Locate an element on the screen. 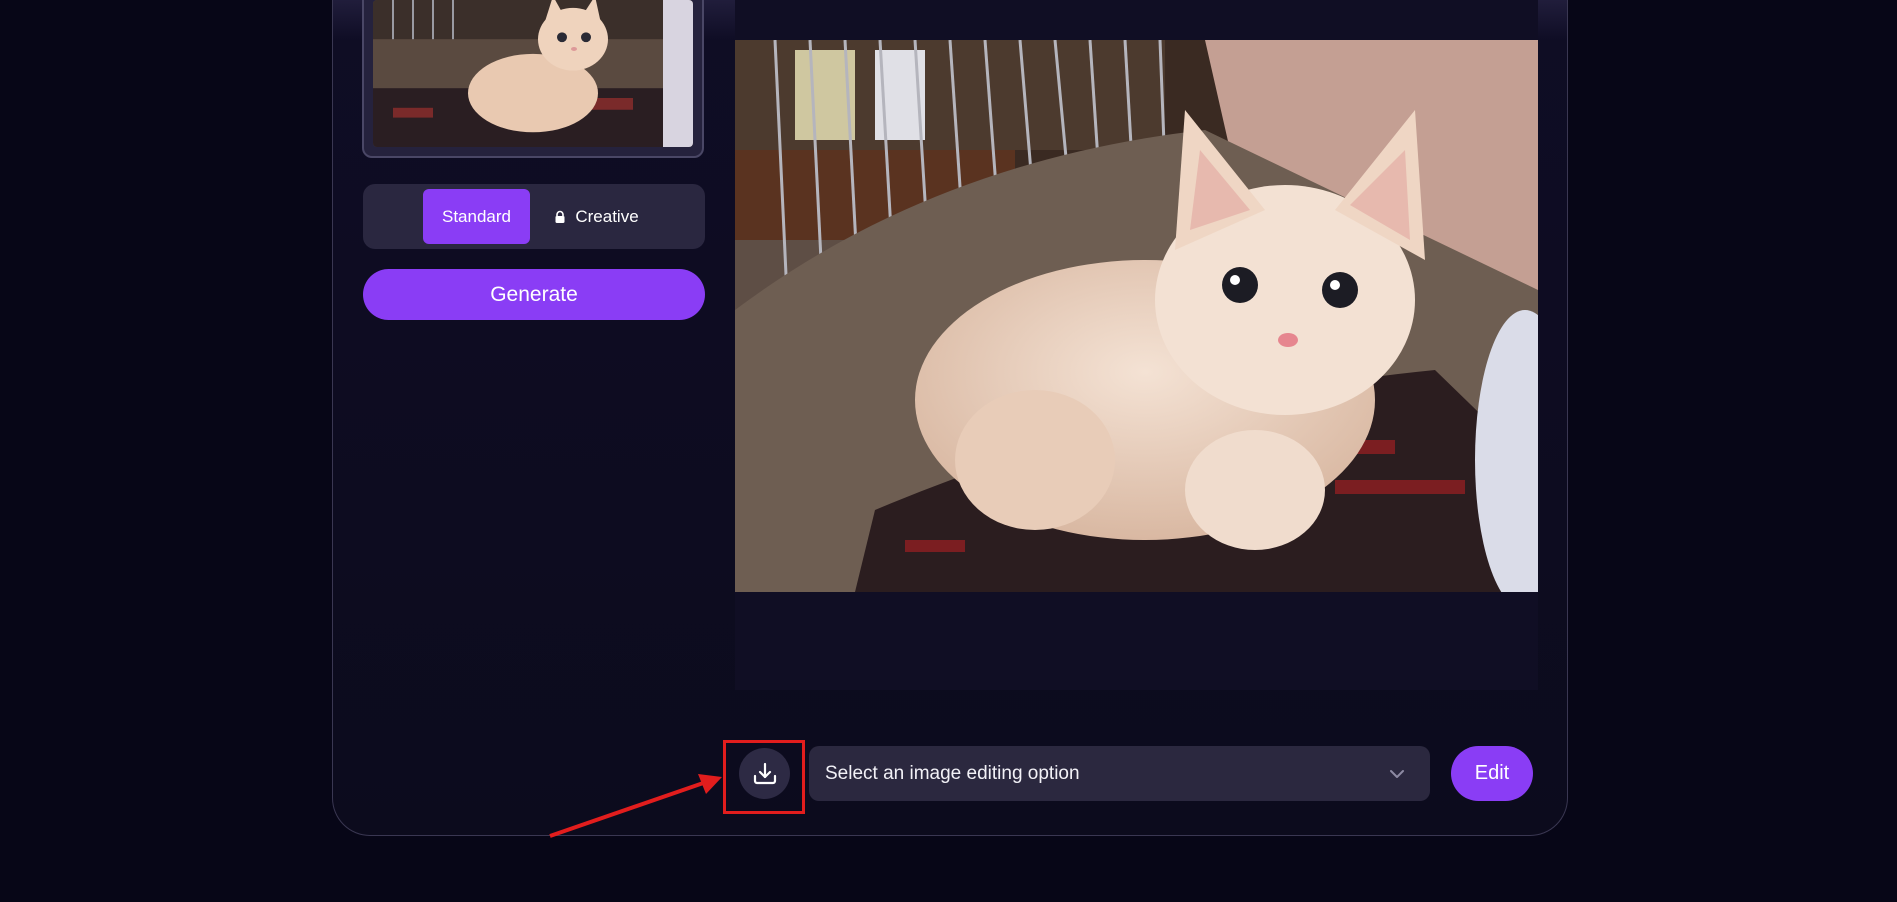  thumbnail-image is located at coordinates (533, 73).